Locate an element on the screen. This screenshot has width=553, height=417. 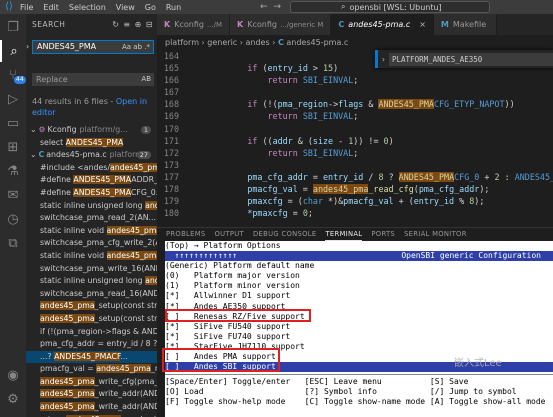
close-icon: × is located at coordinates (422, 24).